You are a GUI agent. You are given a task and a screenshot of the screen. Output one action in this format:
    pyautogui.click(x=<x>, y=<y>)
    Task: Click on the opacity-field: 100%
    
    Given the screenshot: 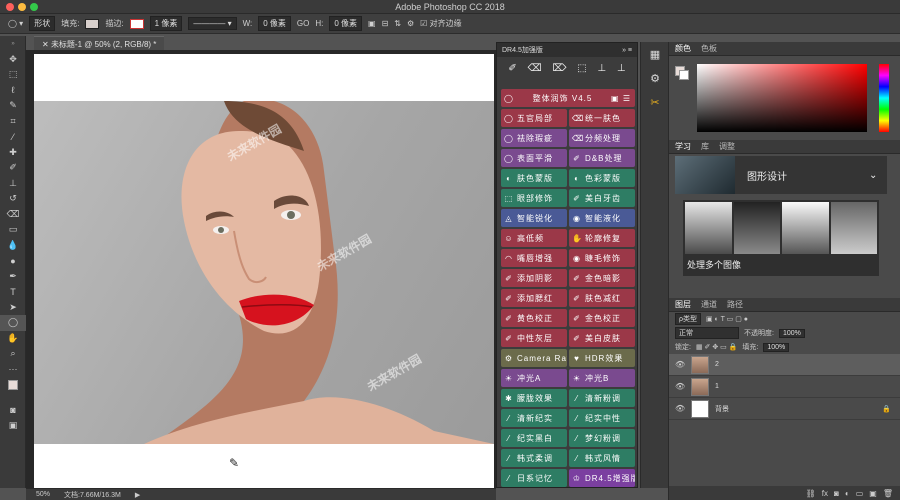 What is the action you would take?
    pyautogui.click(x=791, y=333)
    